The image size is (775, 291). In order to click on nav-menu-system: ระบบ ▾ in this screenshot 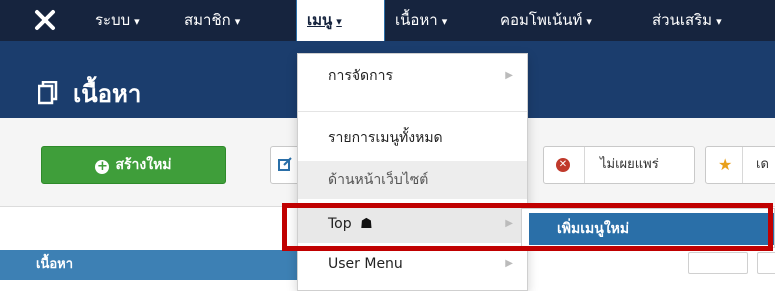, I will do `click(117, 20)`.